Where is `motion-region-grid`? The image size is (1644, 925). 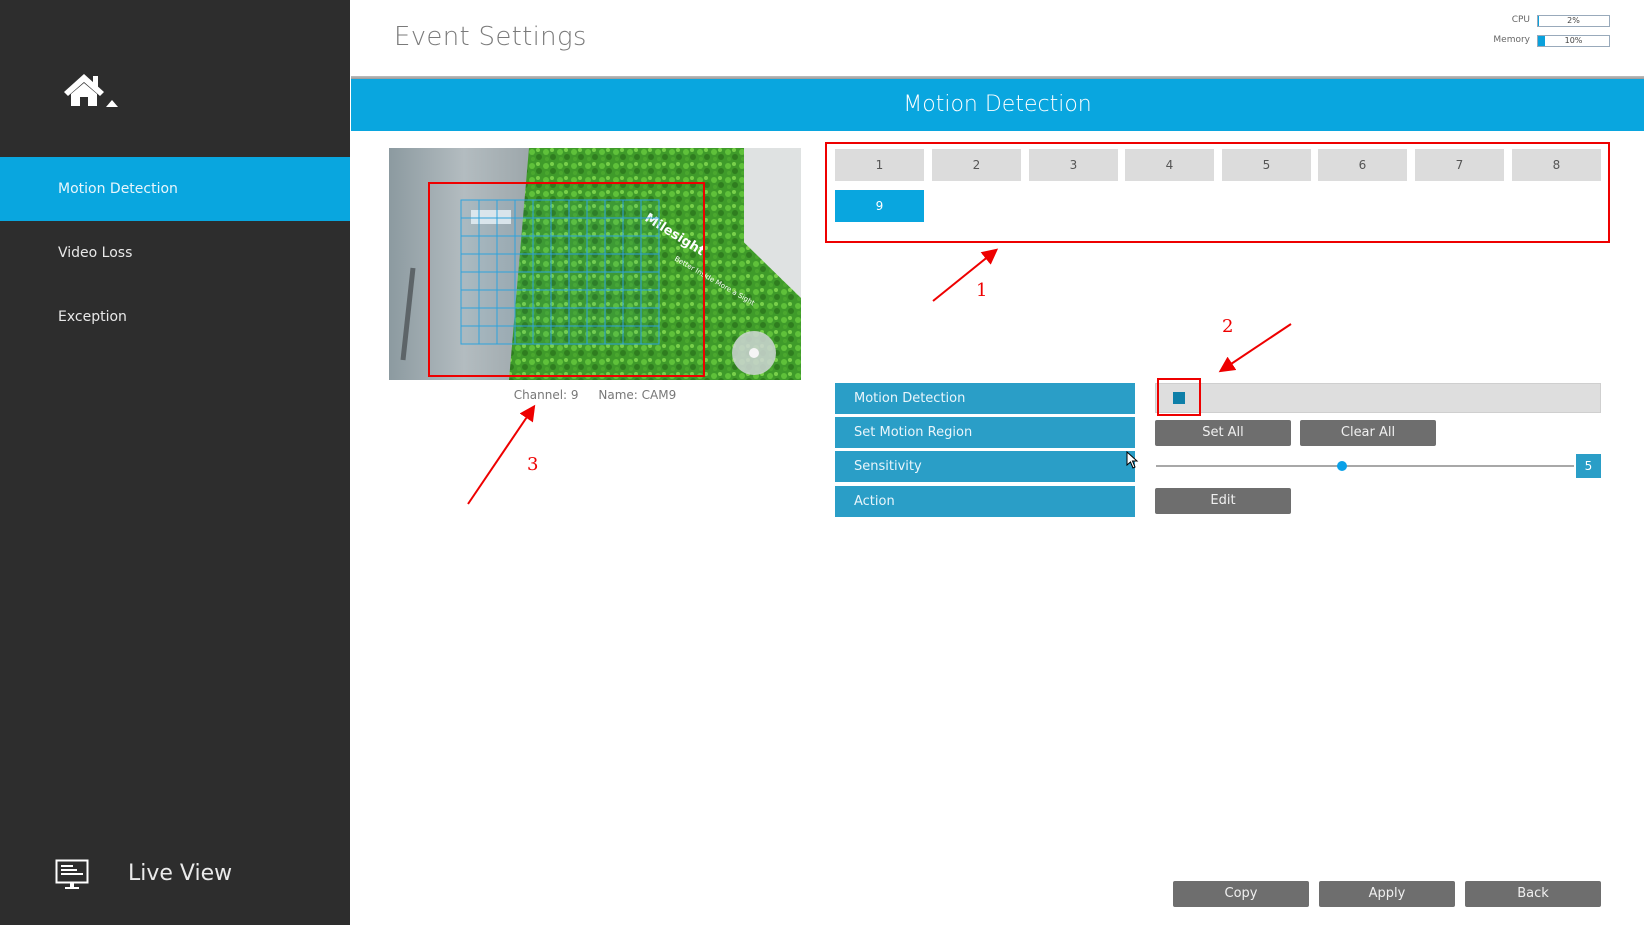 motion-region-grid is located at coordinates (560, 272).